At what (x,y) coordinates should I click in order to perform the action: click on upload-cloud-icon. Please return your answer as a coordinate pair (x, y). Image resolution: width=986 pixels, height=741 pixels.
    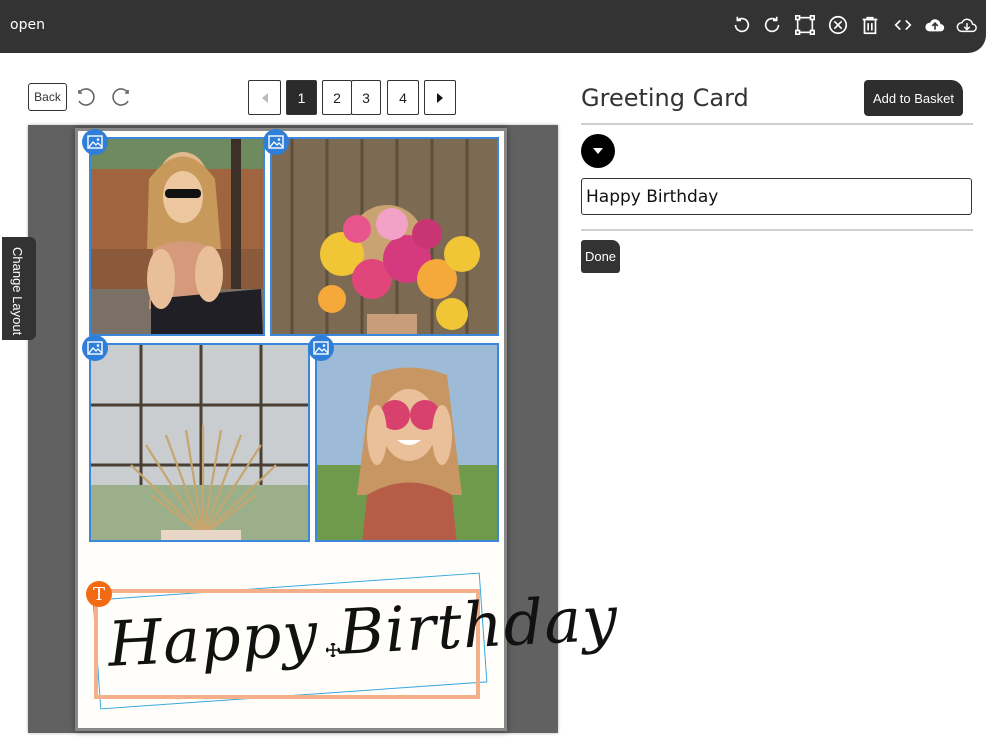
    Looking at the image, I should click on (935, 25).